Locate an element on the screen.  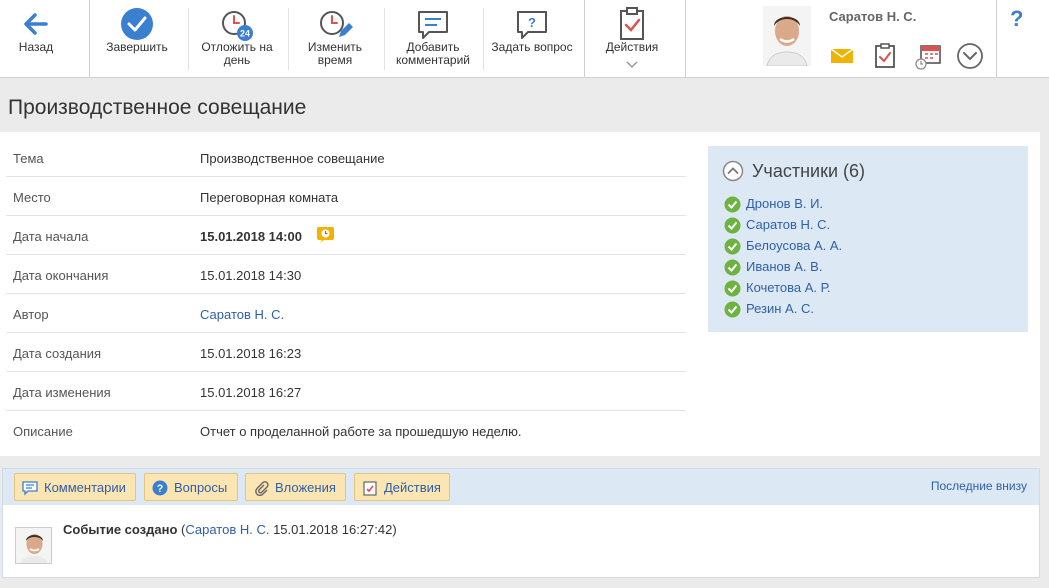
property-key: Место is located at coordinates (32, 197).